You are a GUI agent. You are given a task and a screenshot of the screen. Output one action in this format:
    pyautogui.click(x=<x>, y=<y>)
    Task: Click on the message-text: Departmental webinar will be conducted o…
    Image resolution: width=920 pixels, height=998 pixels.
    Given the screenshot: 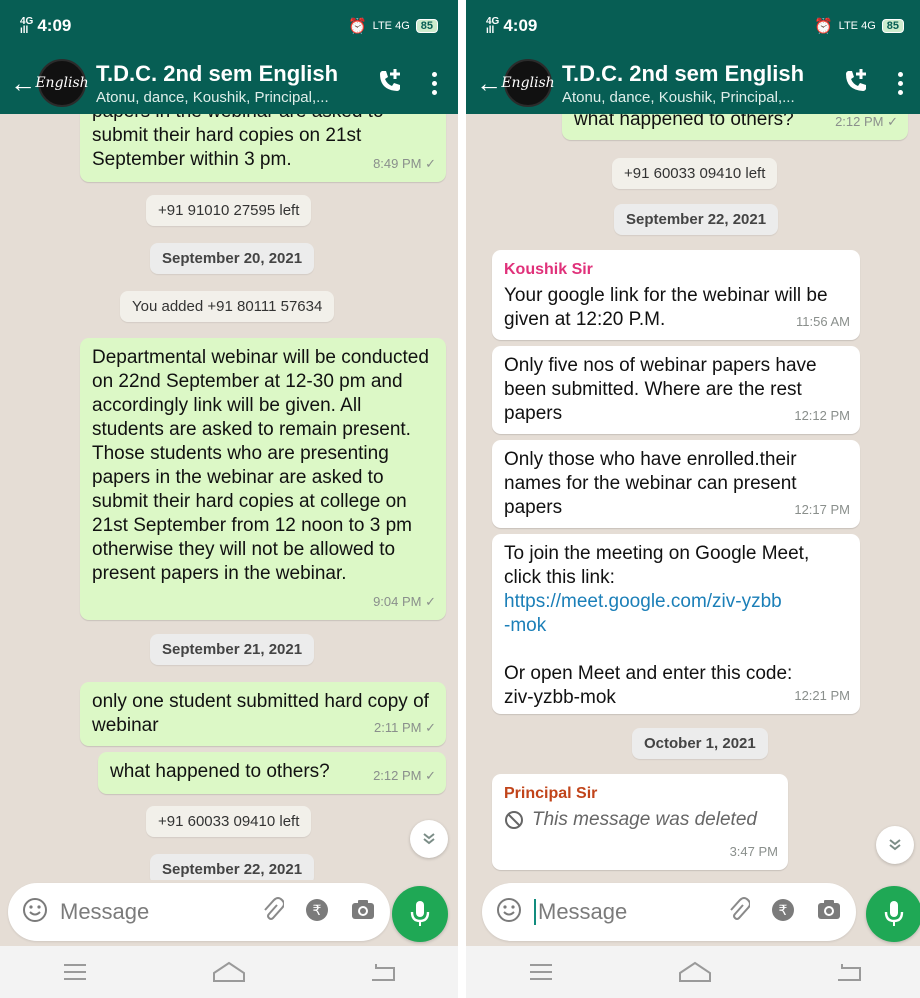 What is the action you would take?
    pyautogui.click(x=260, y=465)
    